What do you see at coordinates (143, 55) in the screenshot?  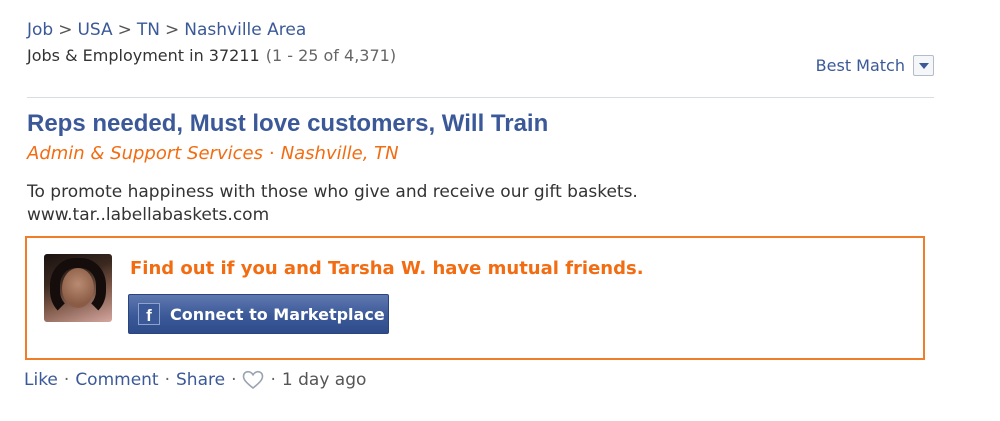 I see `results-heading-text: Jobs & Employment in 37211` at bounding box center [143, 55].